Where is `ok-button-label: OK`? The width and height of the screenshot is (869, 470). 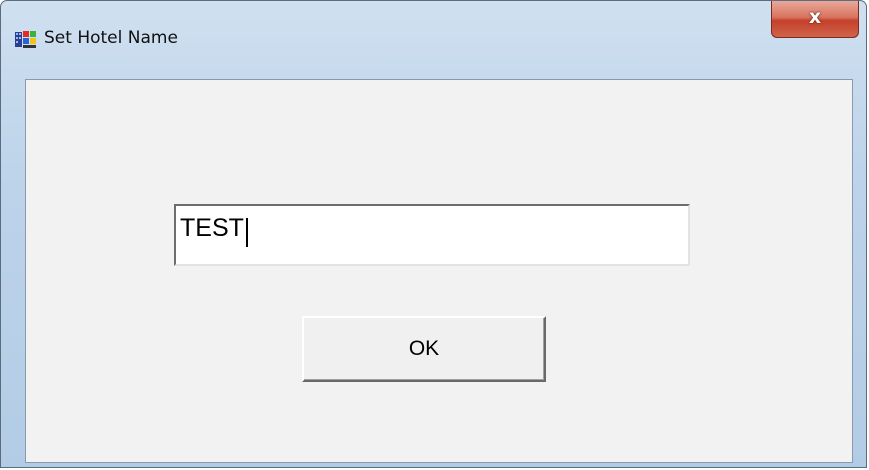 ok-button-label: OK is located at coordinates (424, 348).